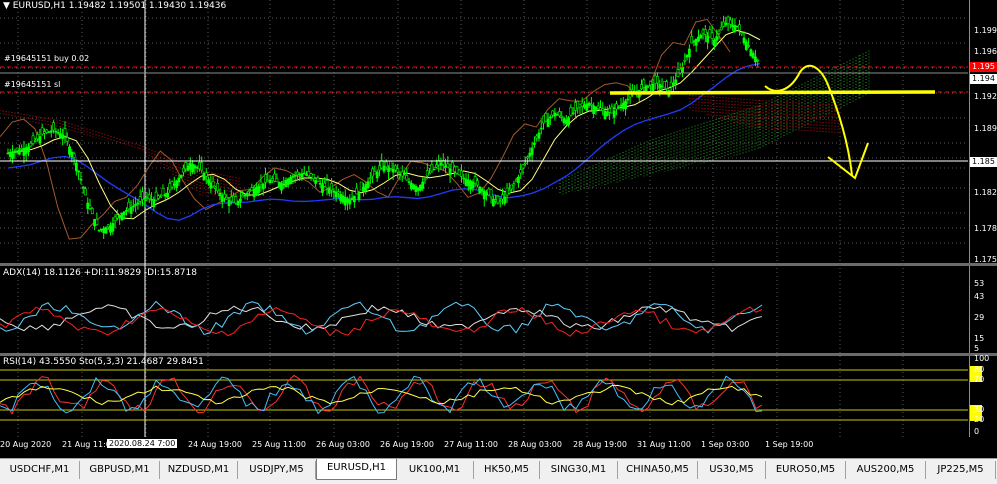 This screenshot has height=484, width=997. I want to click on tab-aus200-m5: AUS200,M5, so click(886, 470).